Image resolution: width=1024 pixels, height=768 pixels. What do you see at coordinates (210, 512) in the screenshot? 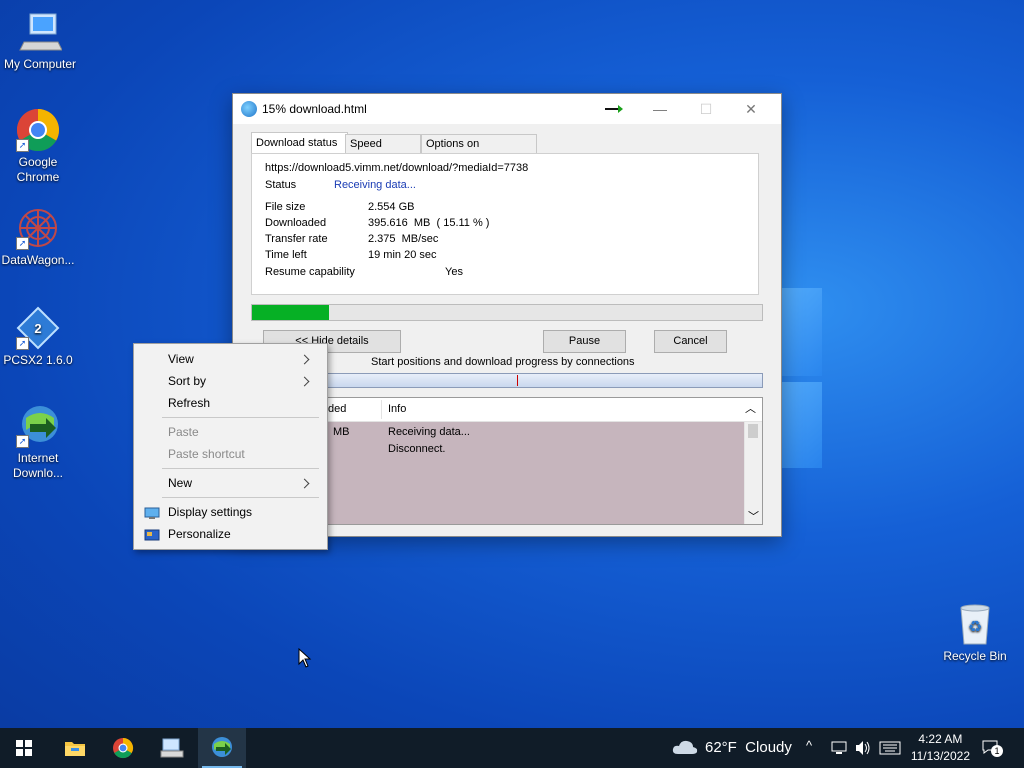
I see `menu-item-display-settings: Display settings` at bounding box center [210, 512].